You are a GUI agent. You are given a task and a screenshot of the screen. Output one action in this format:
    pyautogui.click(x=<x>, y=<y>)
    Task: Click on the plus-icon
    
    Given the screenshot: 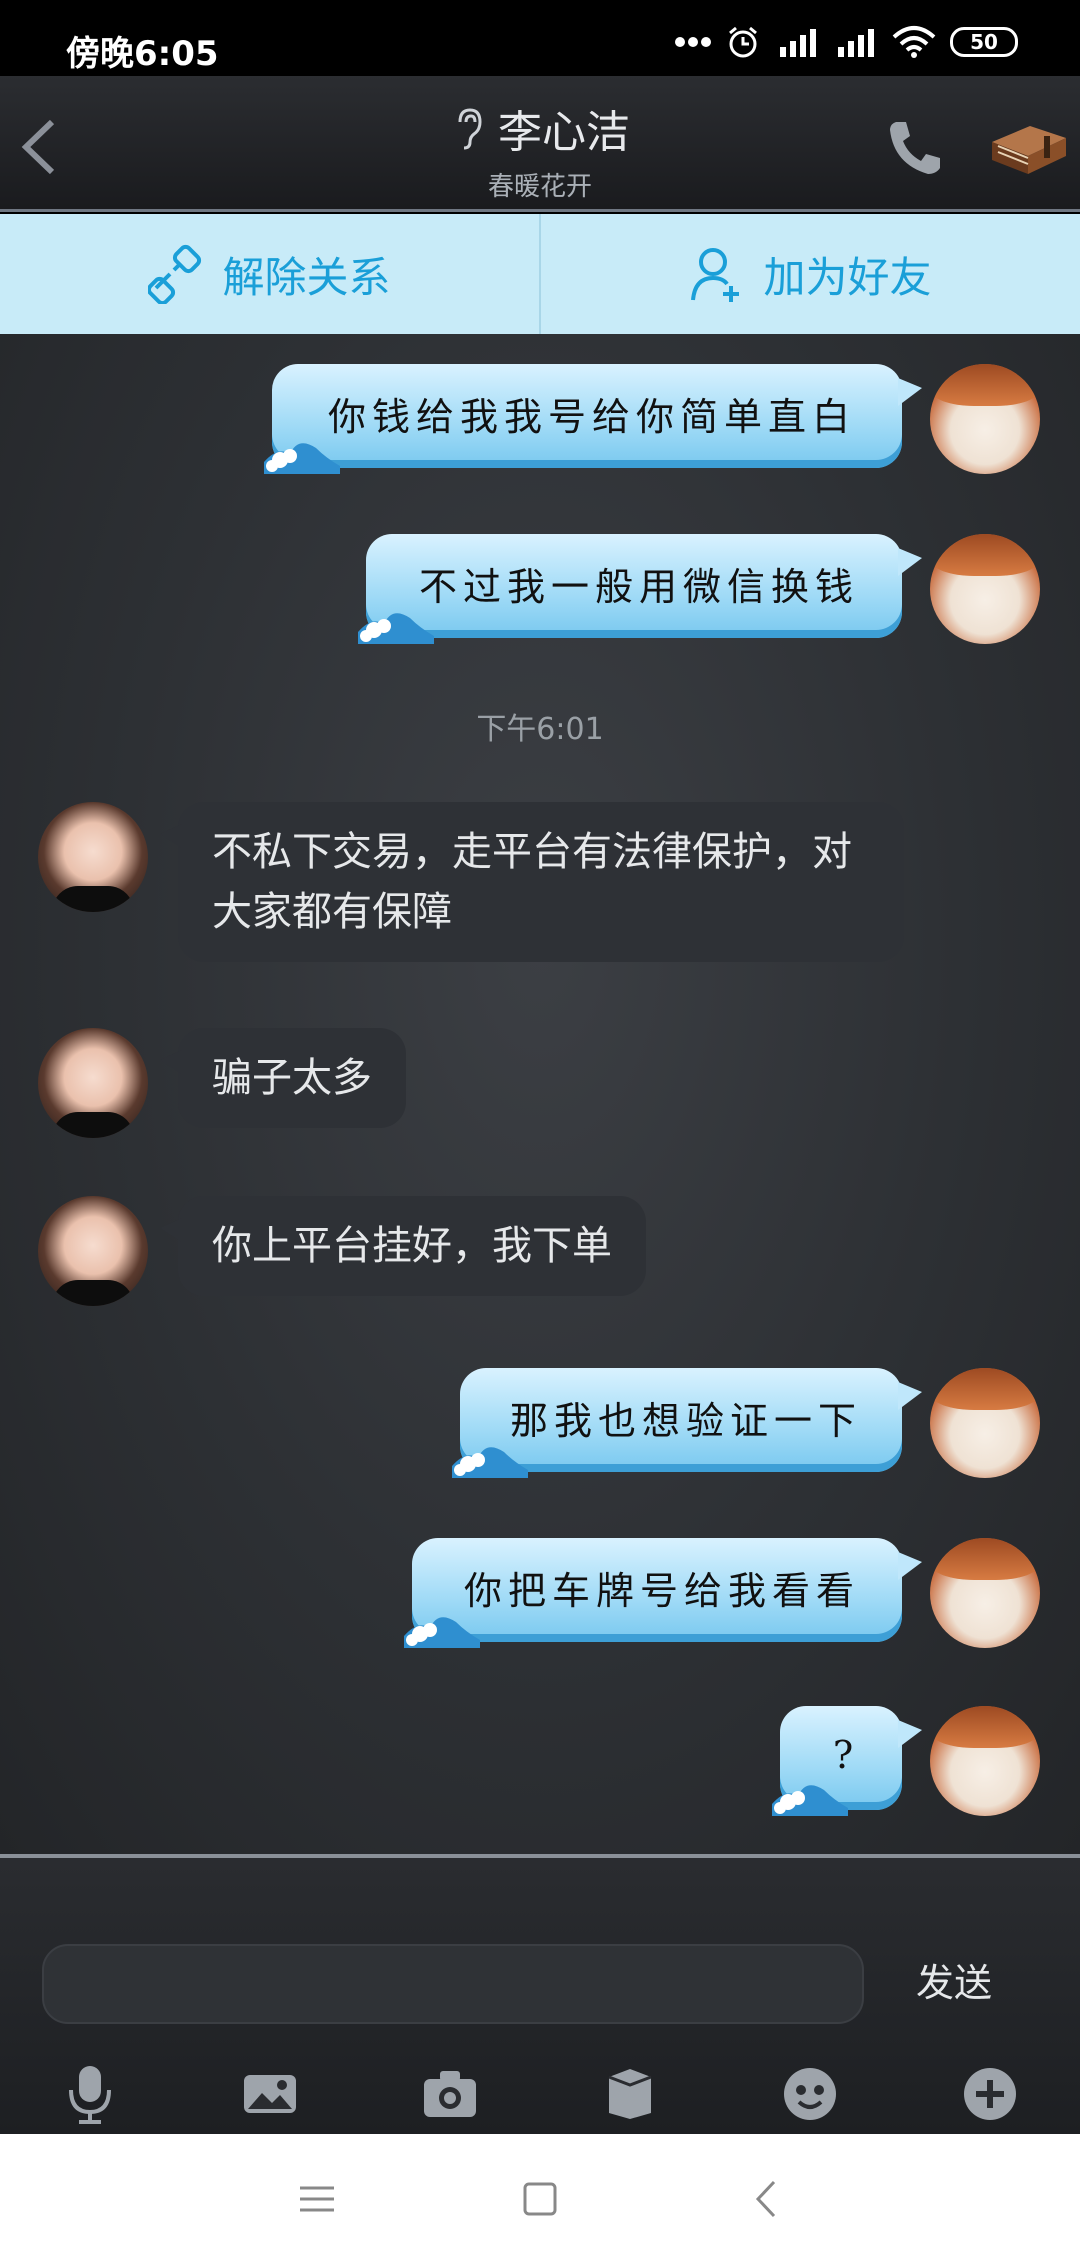 What is the action you would take?
    pyautogui.click(x=990, y=2094)
    